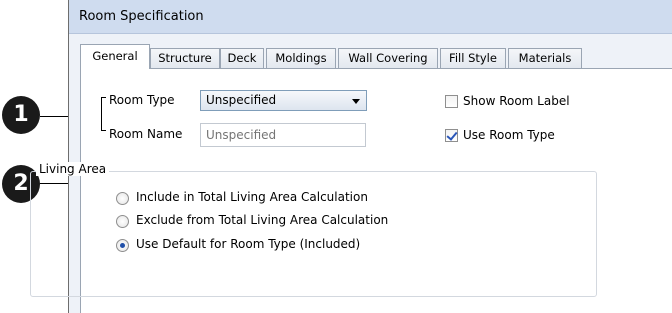 This screenshot has width=672, height=313. I want to click on room-name-input, so click(281, 135).